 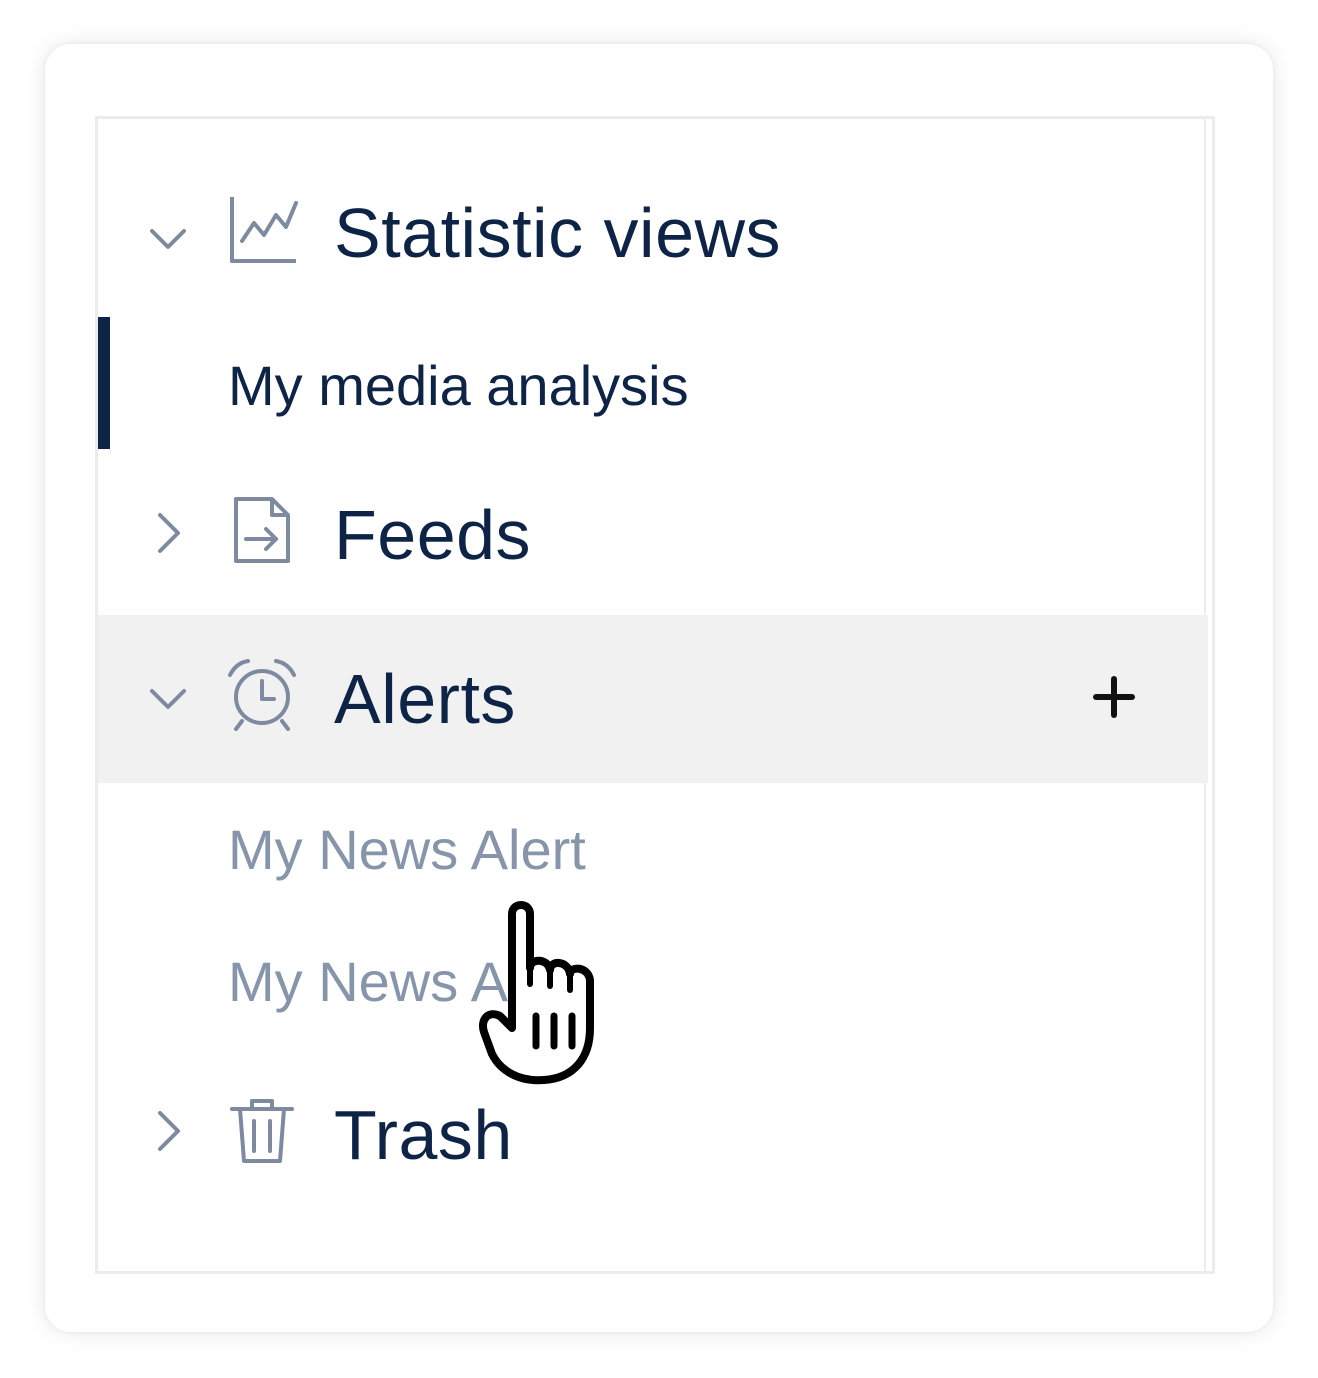 What do you see at coordinates (262, 1131) in the screenshot?
I see `trash-icon` at bounding box center [262, 1131].